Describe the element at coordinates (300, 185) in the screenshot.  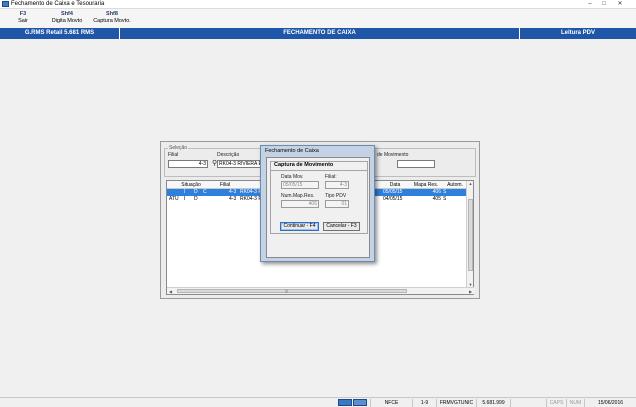
I see `data-mov-field: 05/05/15` at that location.